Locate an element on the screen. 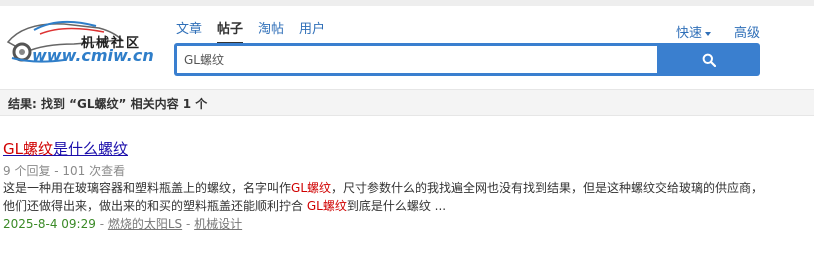 This screenshot has height=257, width=814. search-icon is located at coordinates (709, 60).